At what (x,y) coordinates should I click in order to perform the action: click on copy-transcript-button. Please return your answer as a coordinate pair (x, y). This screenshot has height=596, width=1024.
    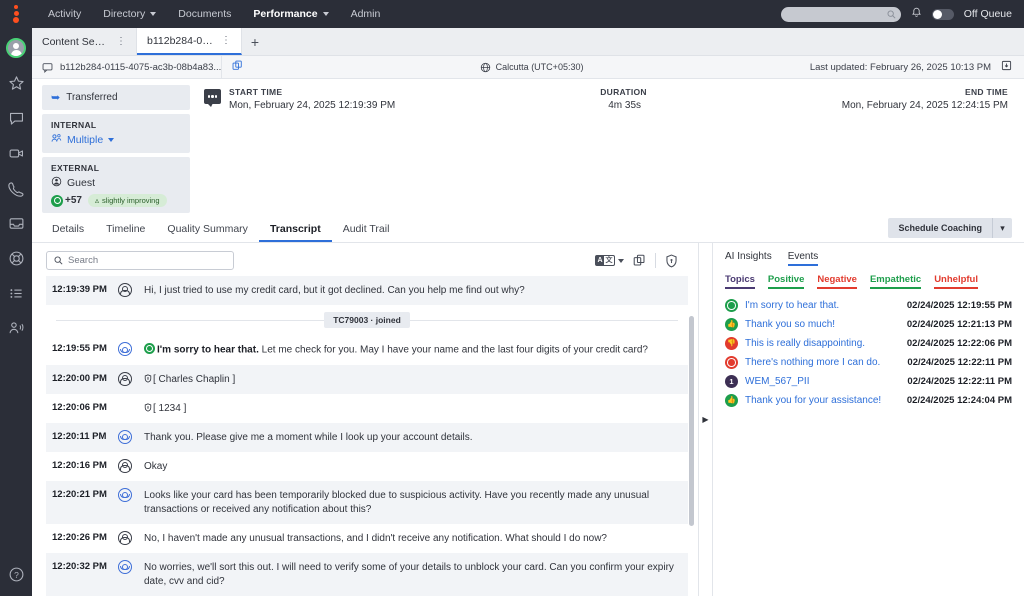
    Looking at the image, I should click on (639, 260).